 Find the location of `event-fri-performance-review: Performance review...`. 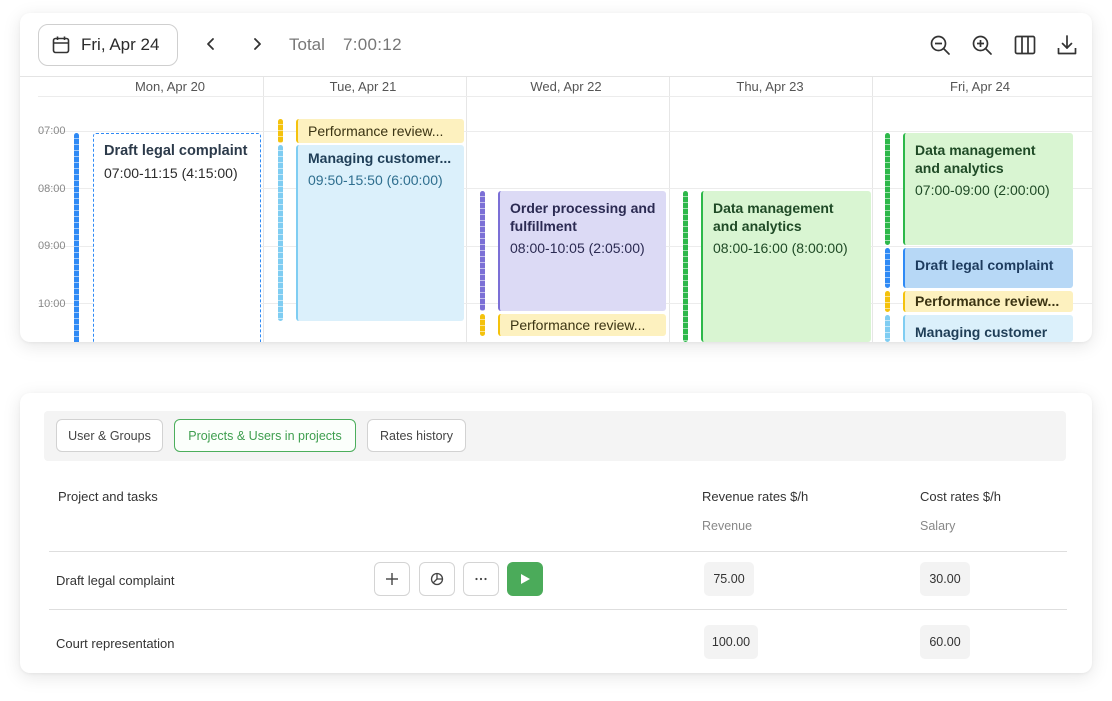

event-fri-performance-review: Performance review... is located at coordinates (988, 301).